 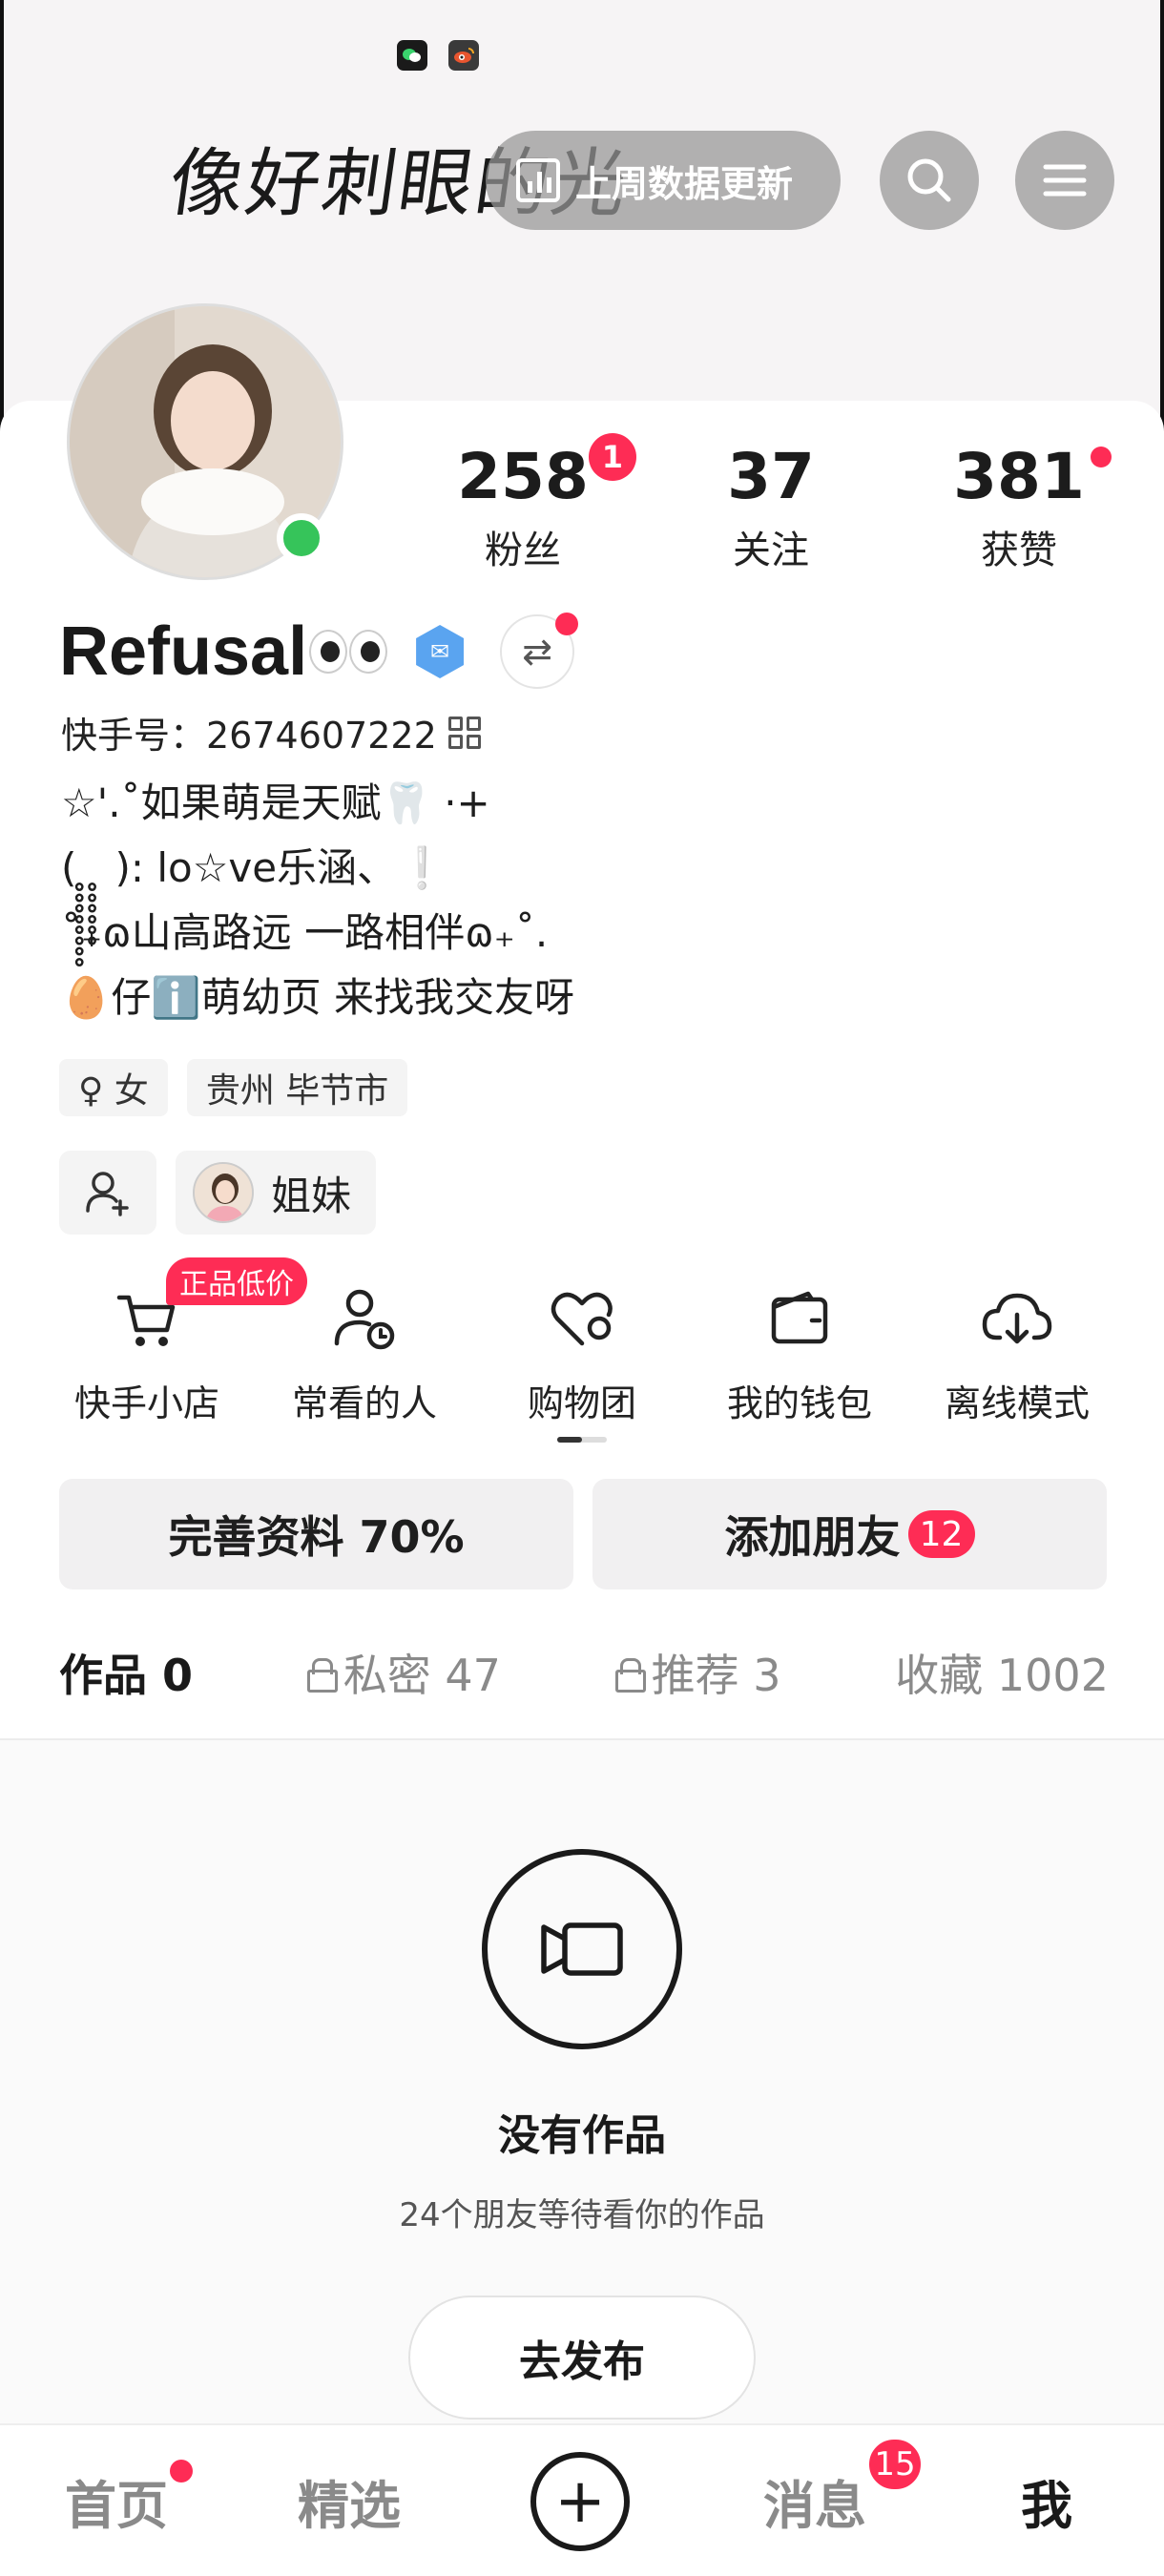 I want to click on tool-label: 购物团, so click(x=582, y=1403).